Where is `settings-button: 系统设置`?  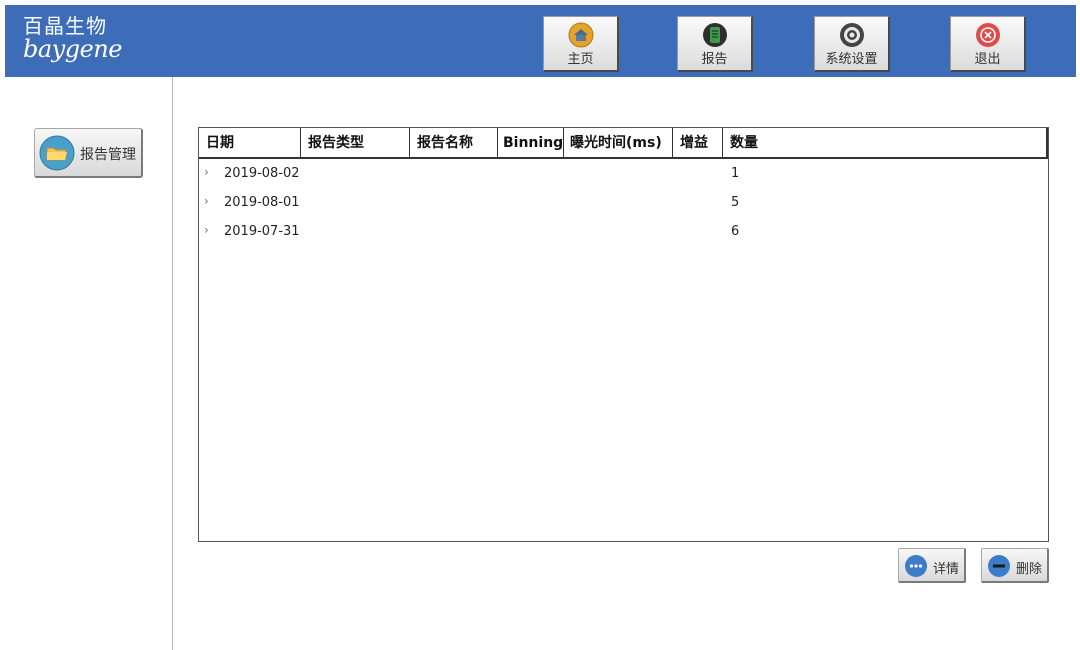 settings-button: 系统设置 is located at coordinates (852, 44).